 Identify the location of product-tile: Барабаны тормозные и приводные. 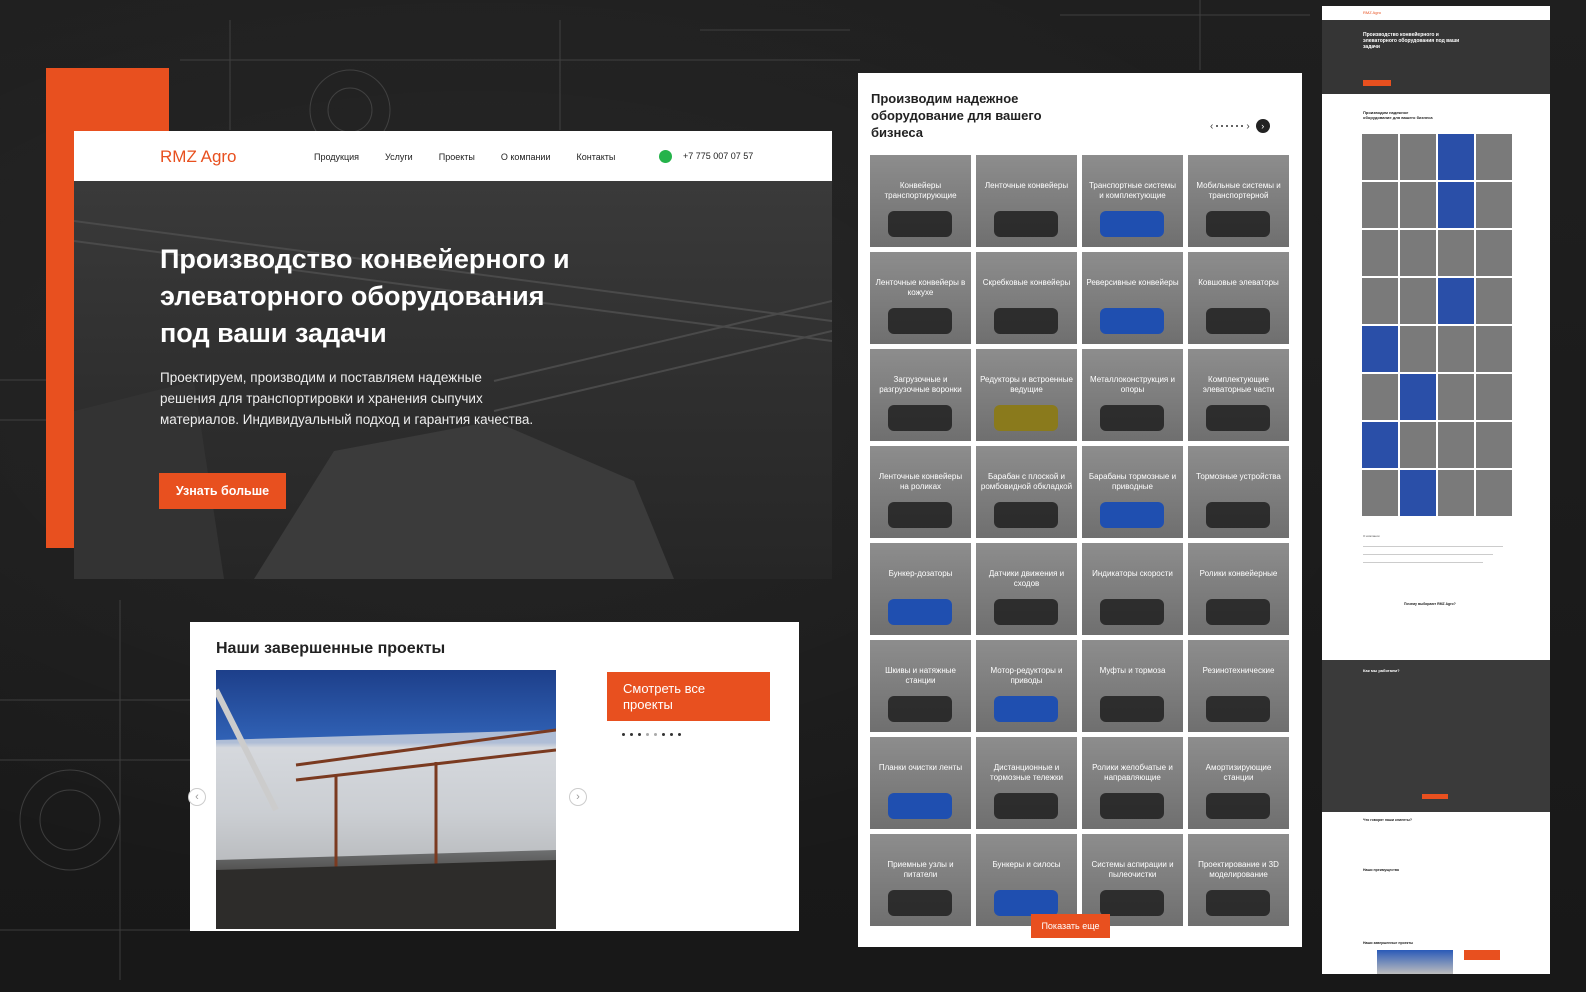
(1132, 492).